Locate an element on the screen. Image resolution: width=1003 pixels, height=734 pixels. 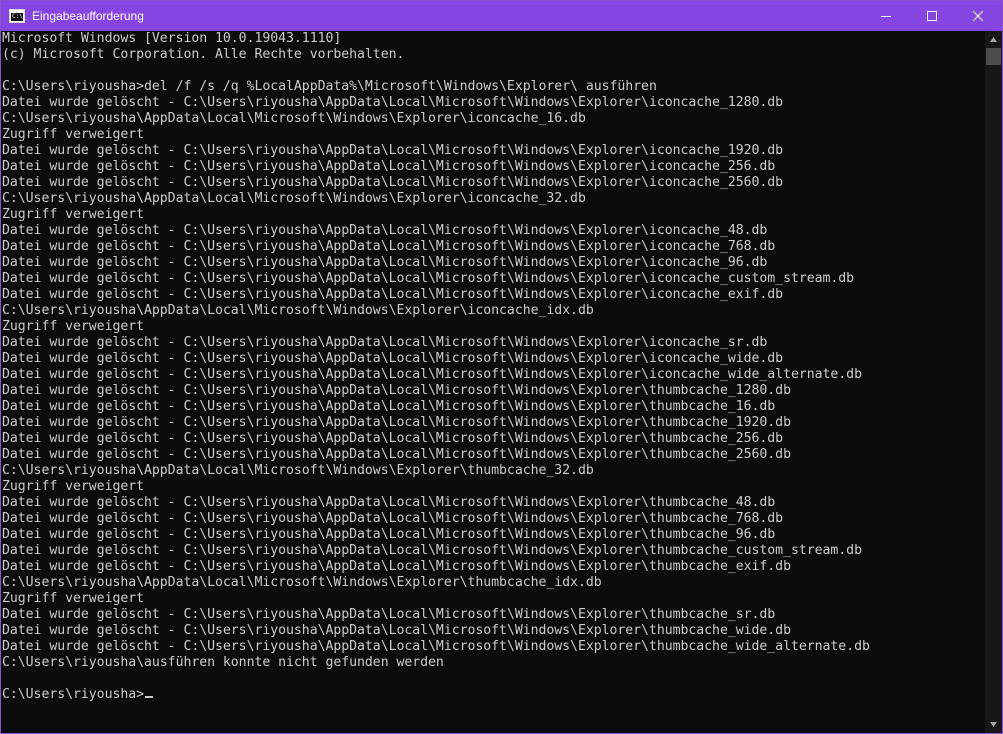
maximize-icon is located at coordinates (932, 16).